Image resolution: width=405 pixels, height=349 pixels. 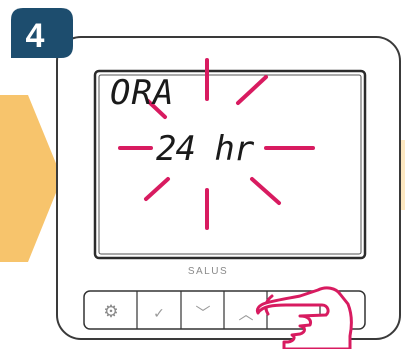 I want to click on display-value: 24 hr, so click(x=205, y=149).